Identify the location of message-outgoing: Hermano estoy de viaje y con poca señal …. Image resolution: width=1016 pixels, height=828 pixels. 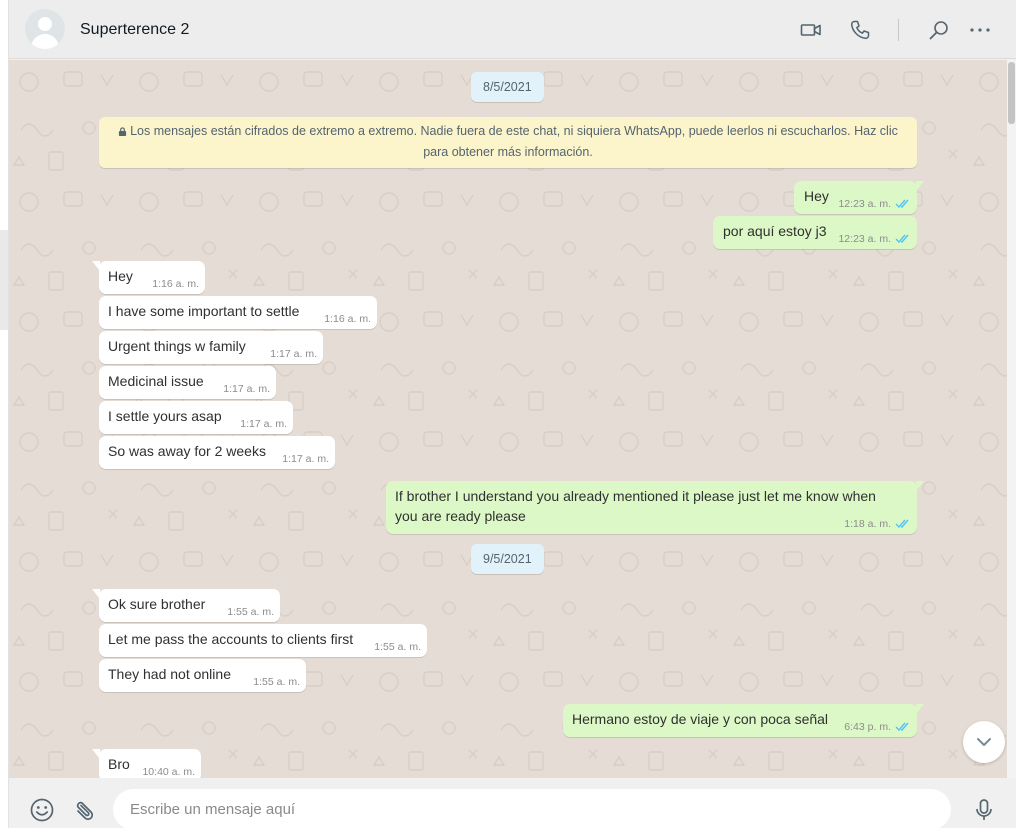
(743, 720).